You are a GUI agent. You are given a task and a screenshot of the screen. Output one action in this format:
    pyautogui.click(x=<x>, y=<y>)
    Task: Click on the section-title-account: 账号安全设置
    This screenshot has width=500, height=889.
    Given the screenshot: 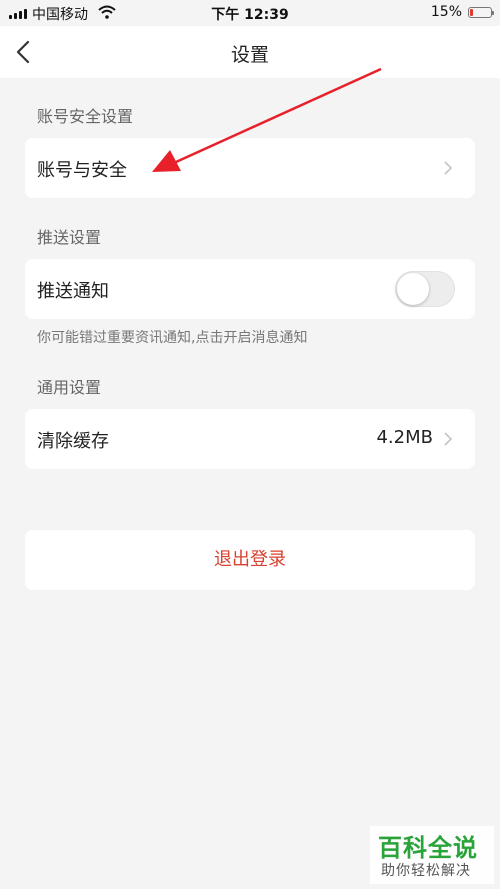 What is the action you would take?
    pyautogui.click(x=85, y=116)
    